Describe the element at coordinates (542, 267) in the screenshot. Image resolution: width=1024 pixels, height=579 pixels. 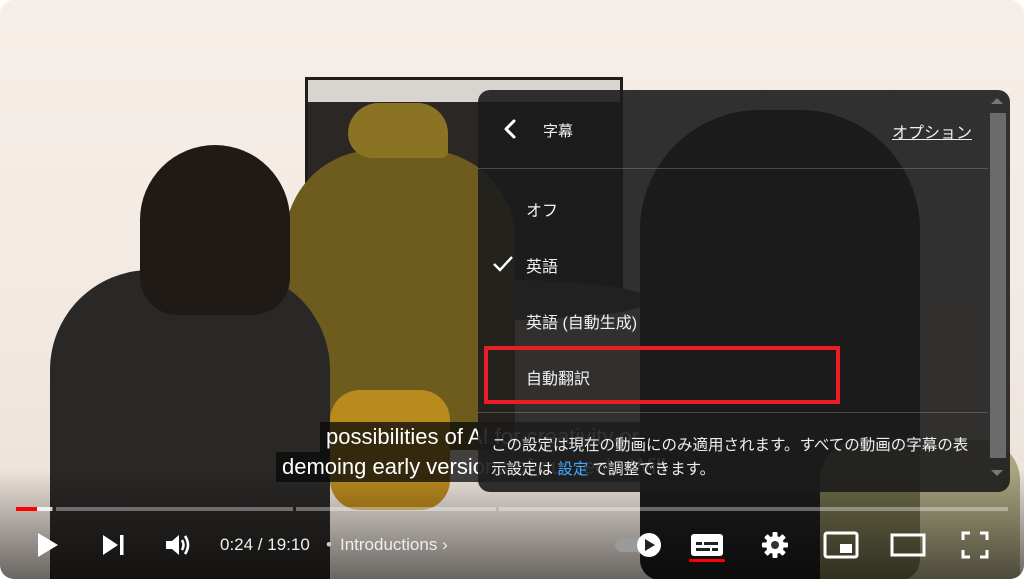
I see `menu-item-label: 英語` at that location.